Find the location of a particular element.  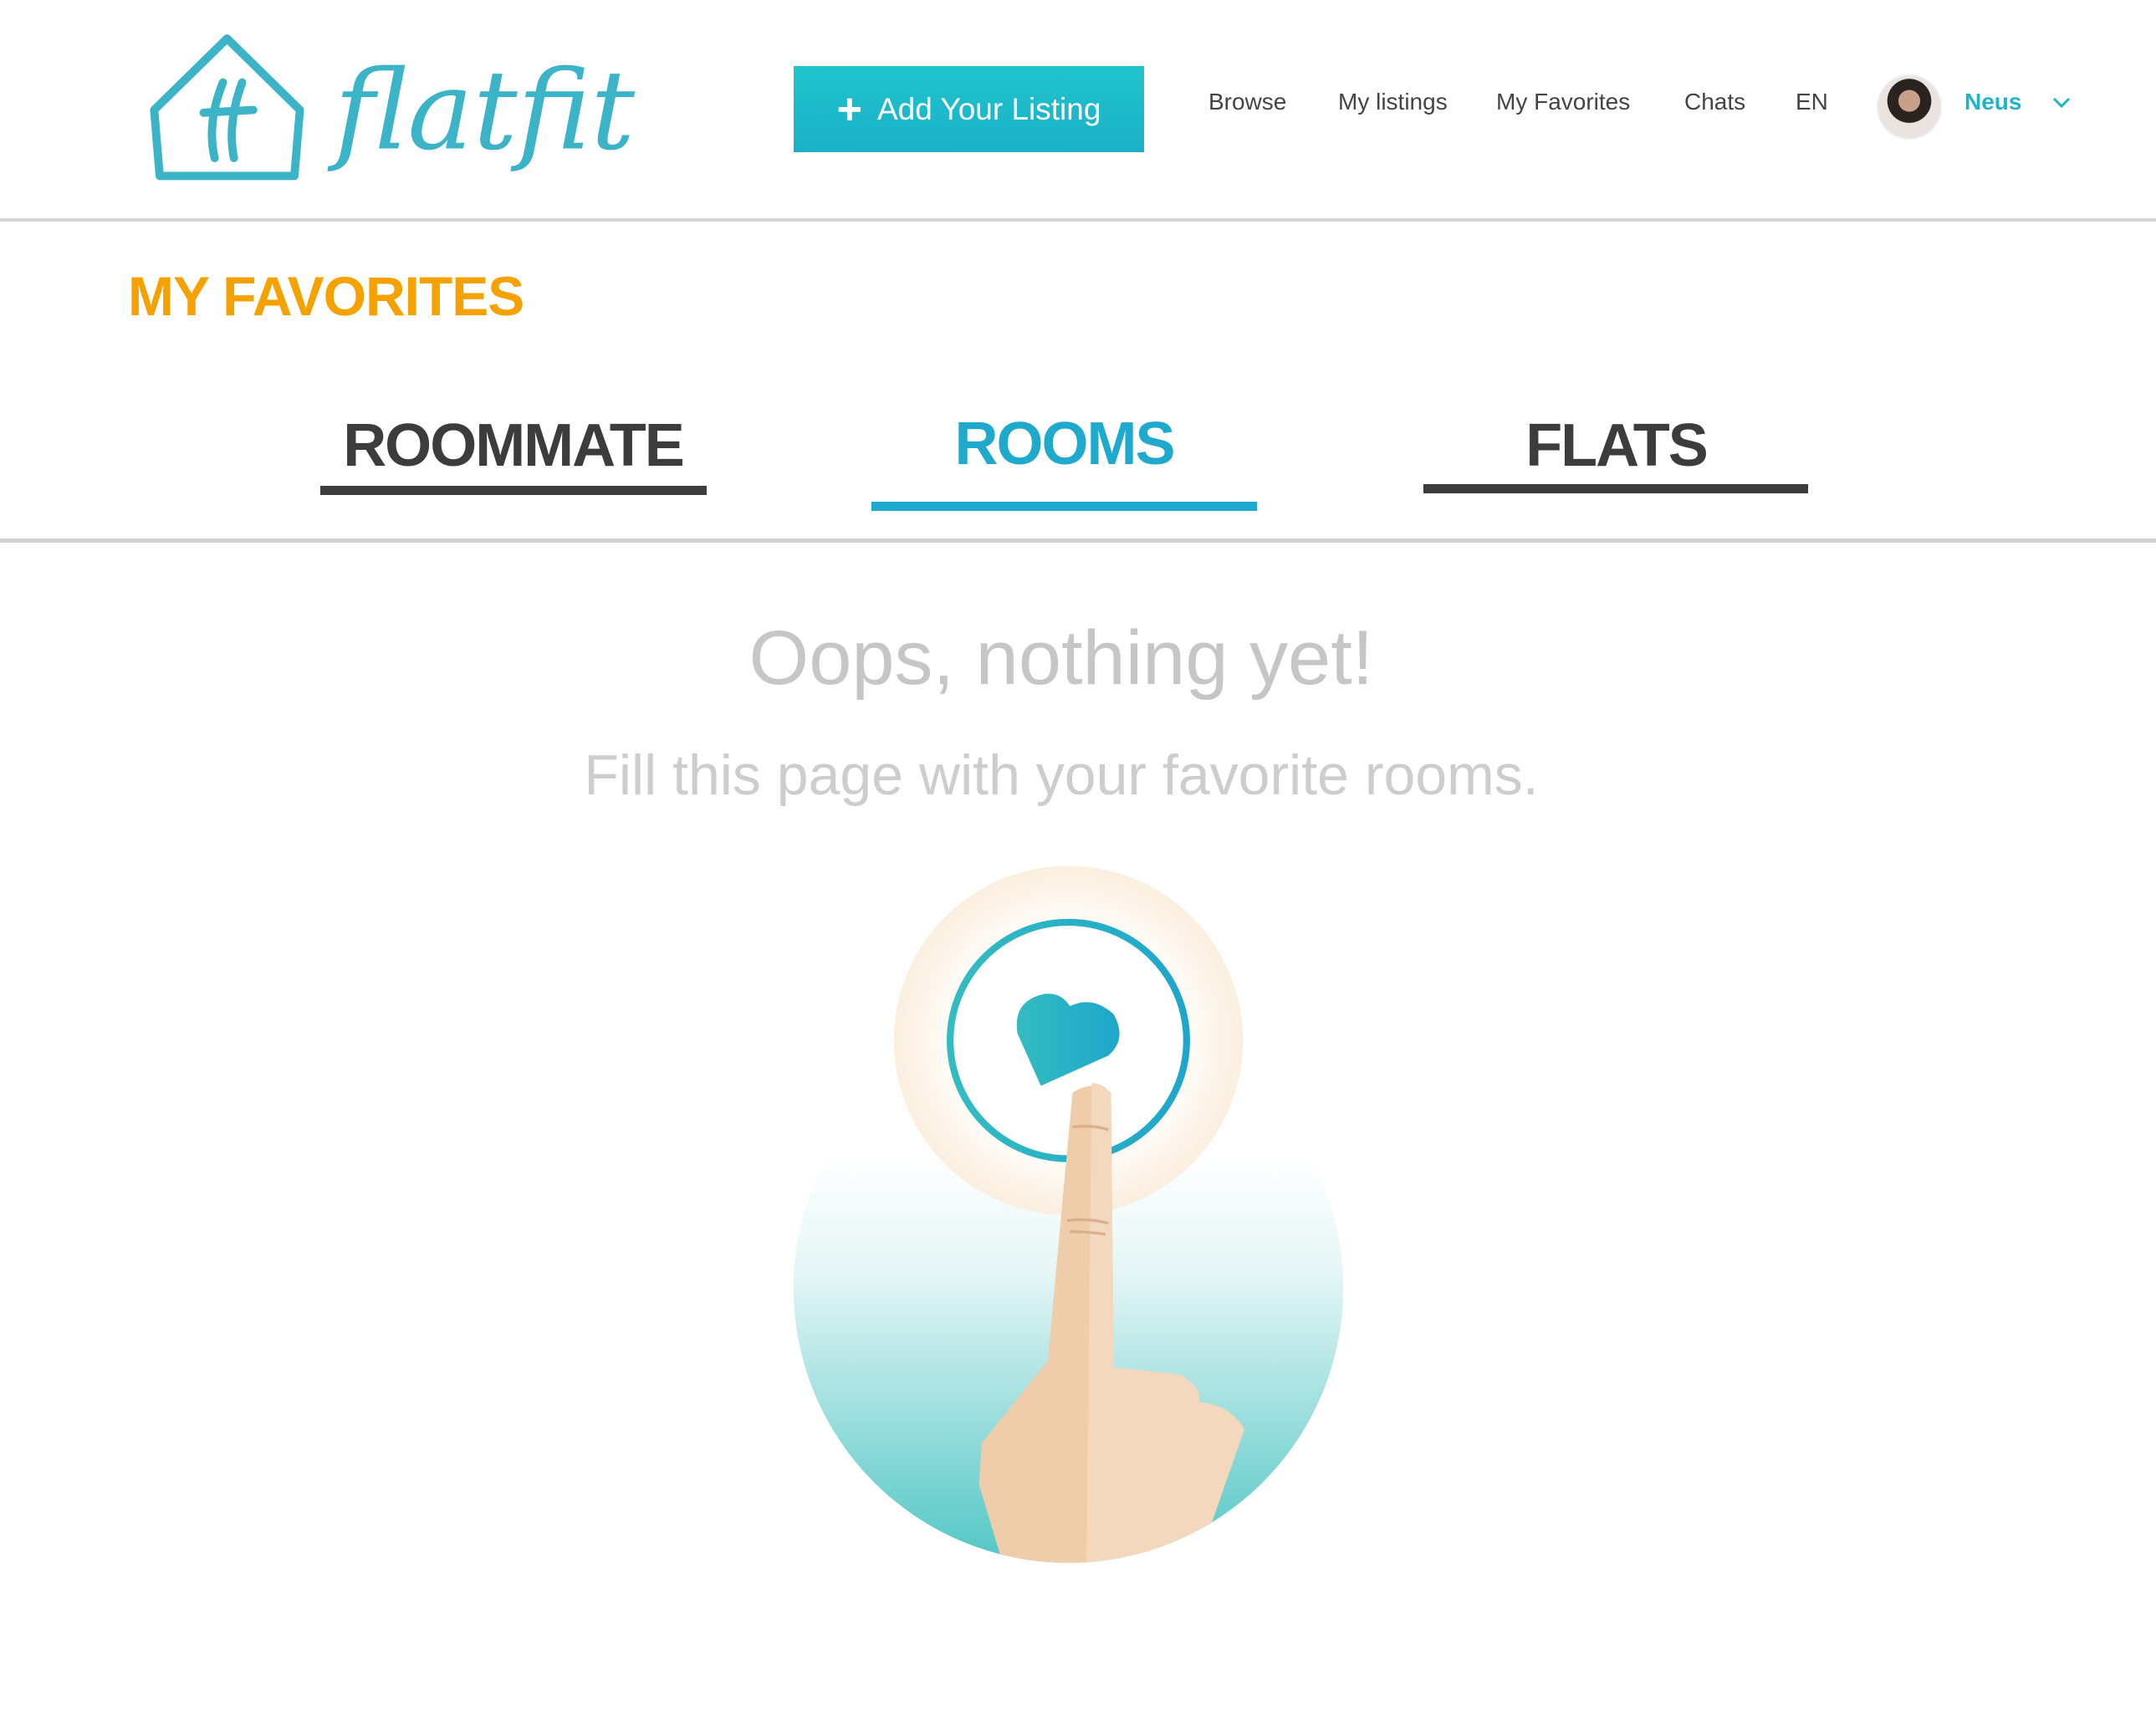

heart-icon is located at coordinates (1068, 1039).